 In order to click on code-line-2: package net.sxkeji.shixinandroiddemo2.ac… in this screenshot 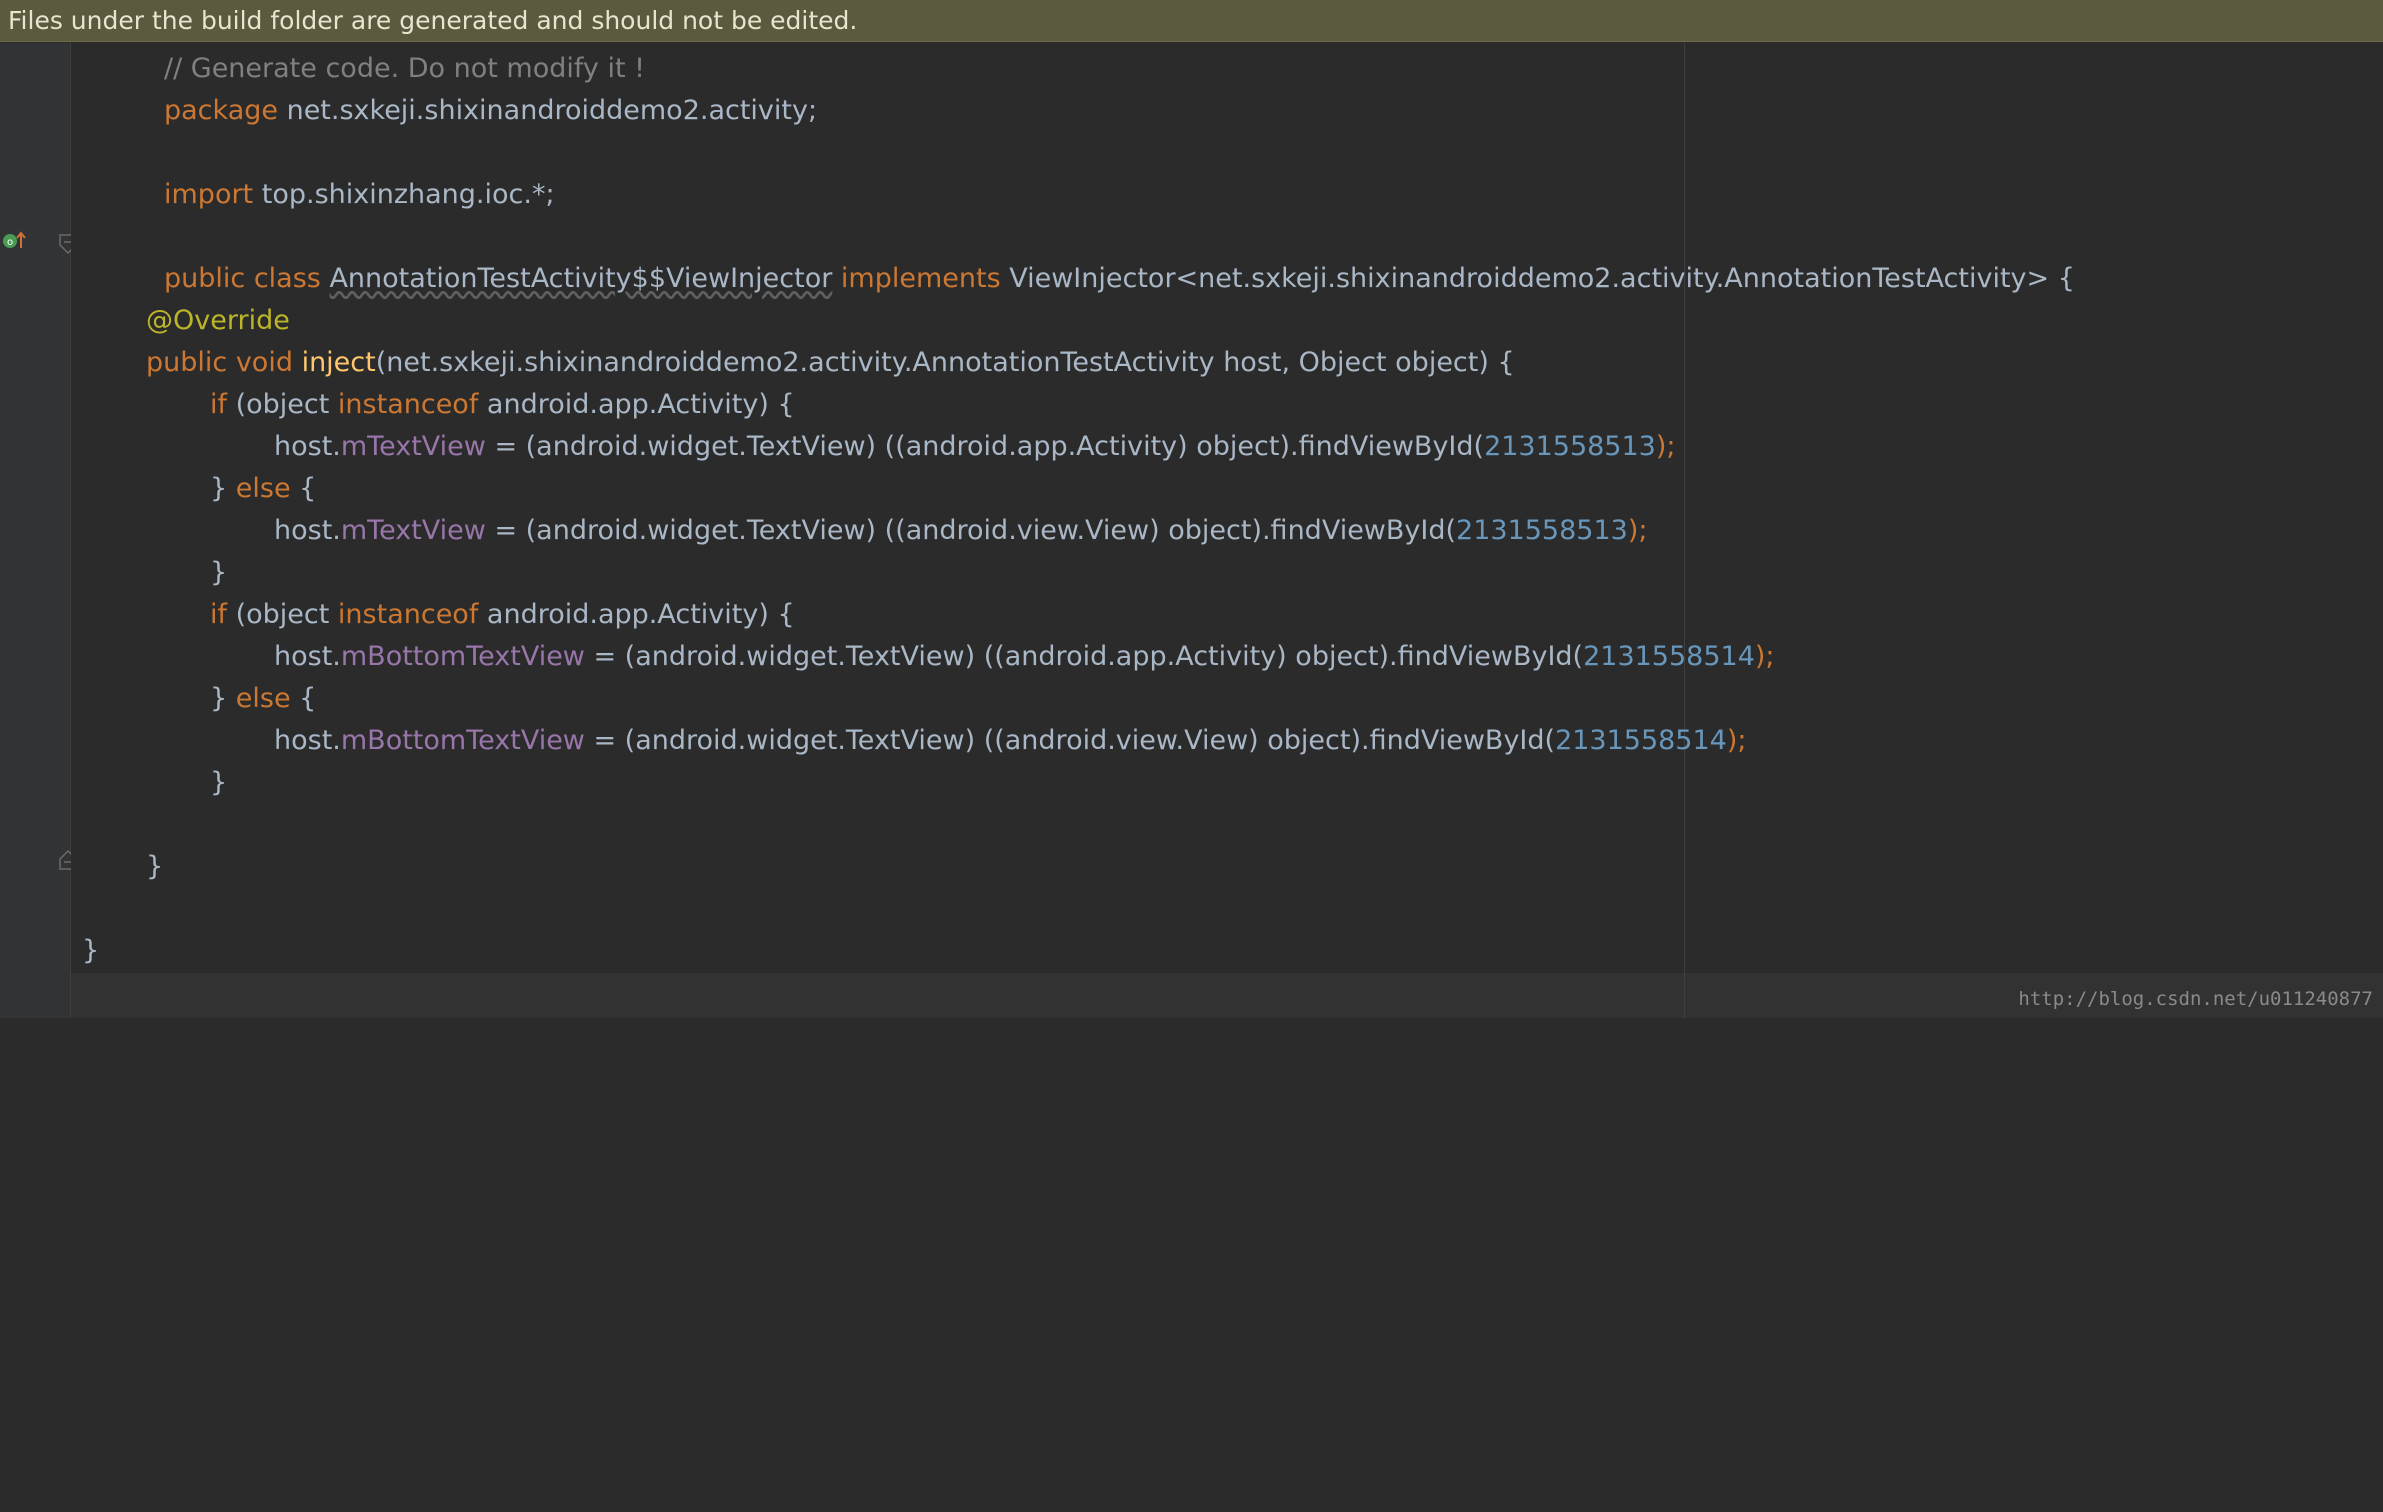, I will do `click(490, 111)`.